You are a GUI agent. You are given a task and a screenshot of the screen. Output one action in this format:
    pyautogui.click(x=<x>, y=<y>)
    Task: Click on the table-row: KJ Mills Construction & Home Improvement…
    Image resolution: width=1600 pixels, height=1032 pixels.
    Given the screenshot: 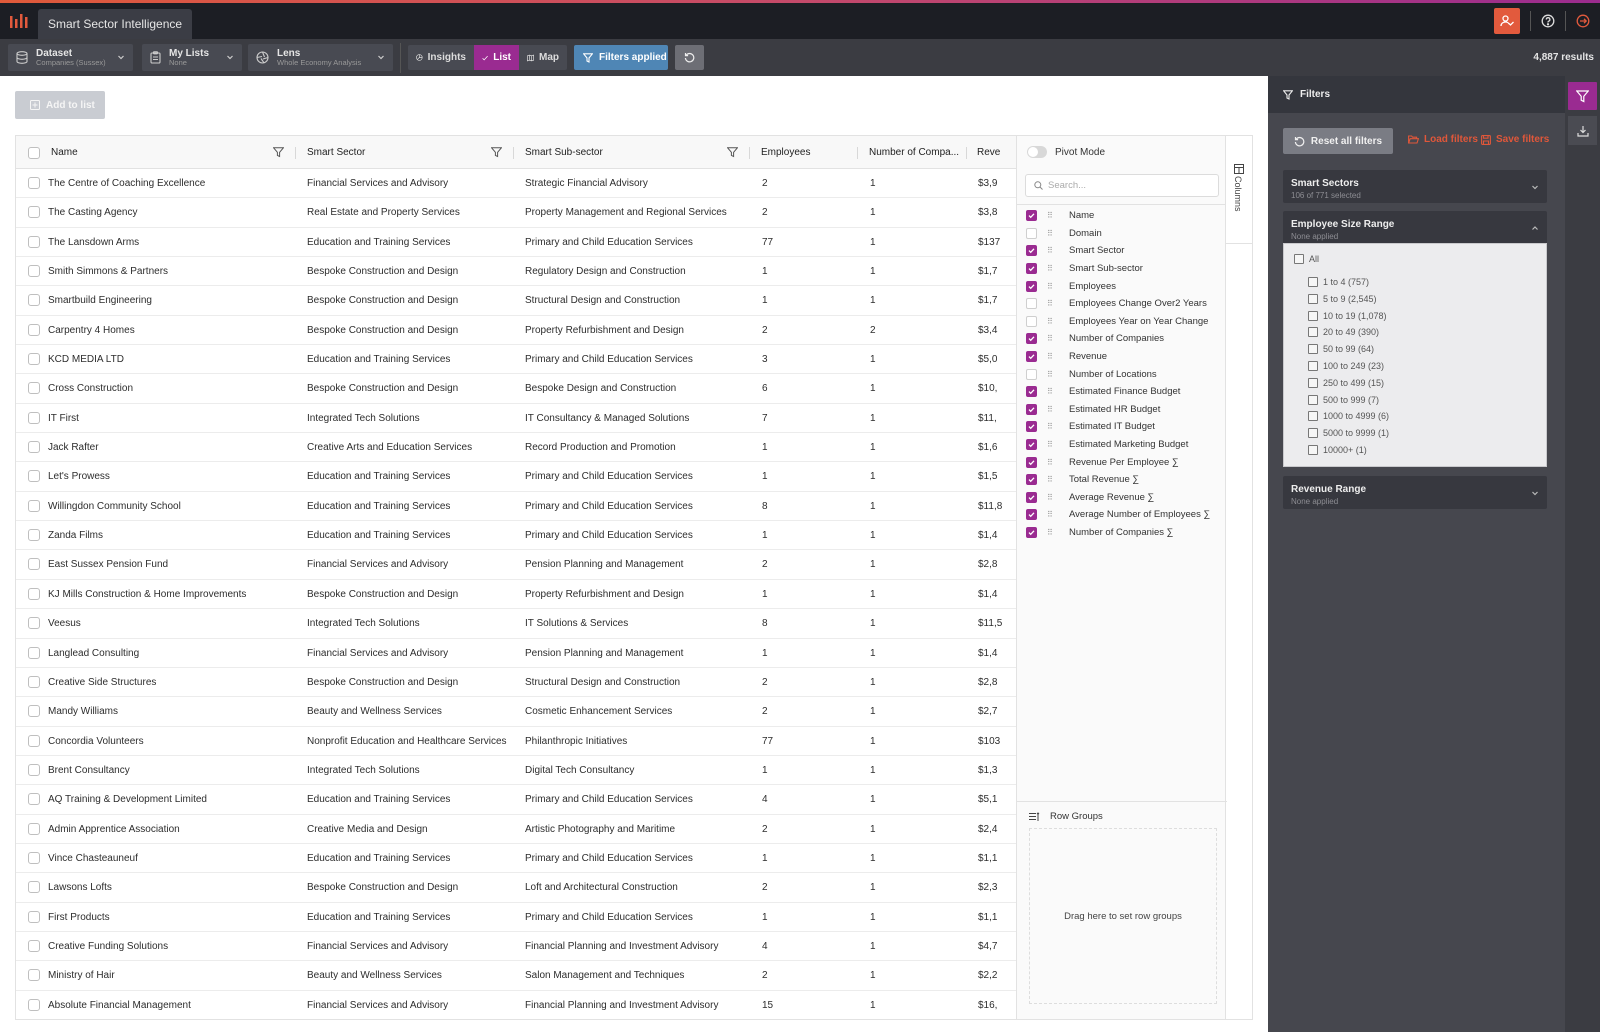 What is the action you would take?
    pyautogui.click(x=516, y=595)
    